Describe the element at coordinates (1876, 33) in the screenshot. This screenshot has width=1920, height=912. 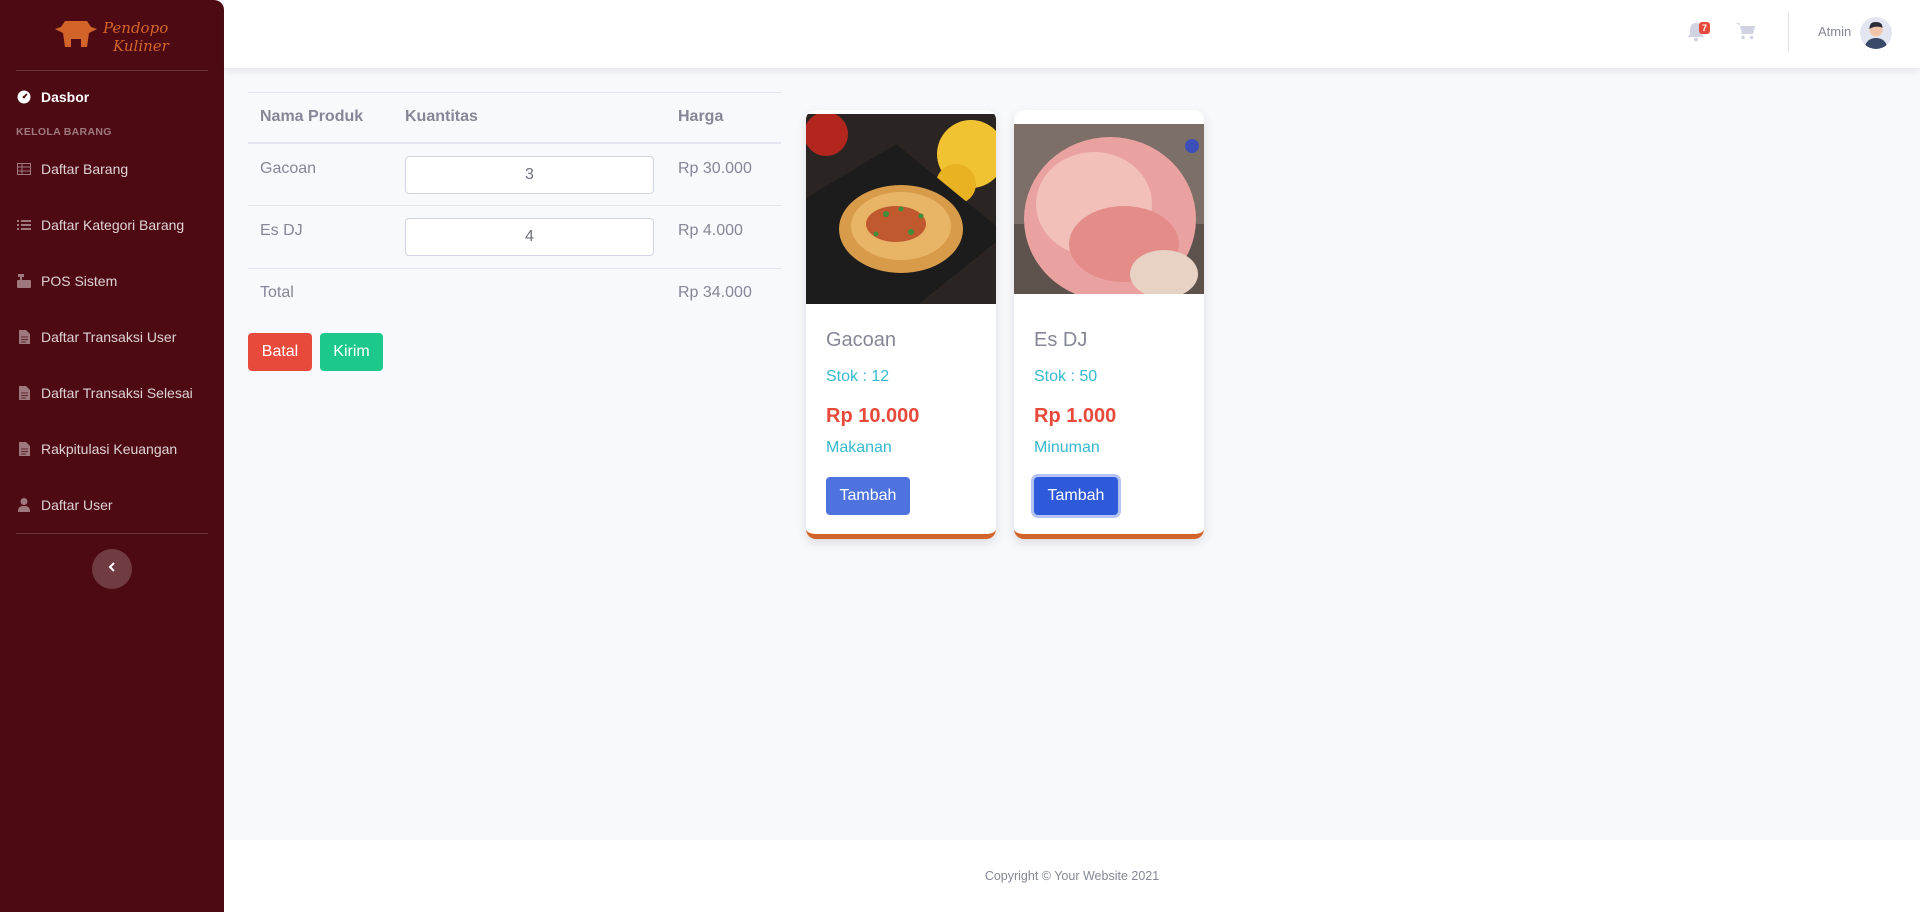
I see `avatar` at that location.